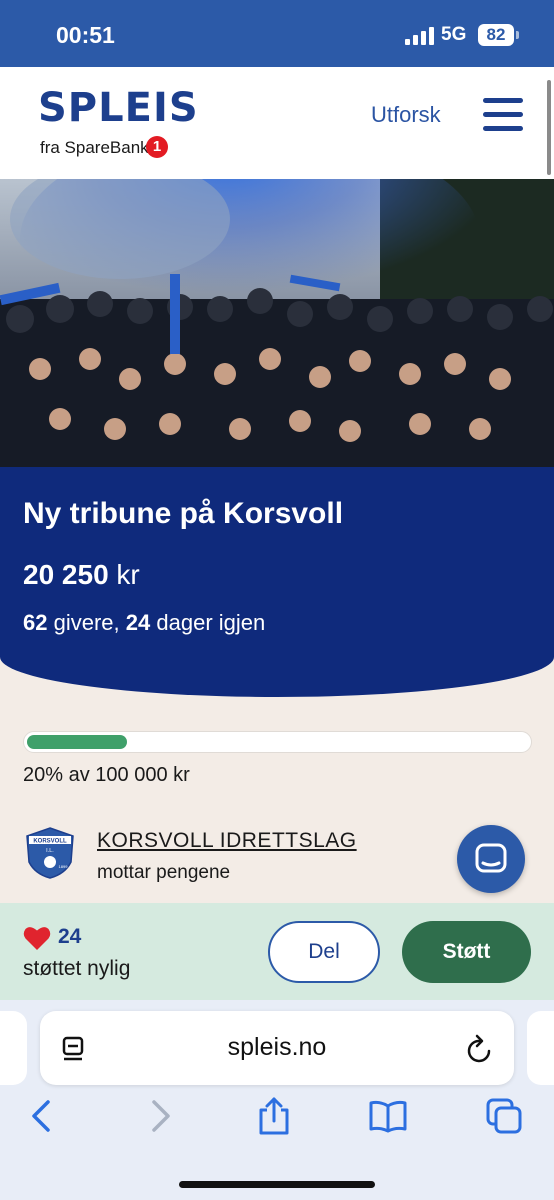 The image size is (554, 1200). I want to click on logo-subtitle: fra SpareBank, so click(94, 147).